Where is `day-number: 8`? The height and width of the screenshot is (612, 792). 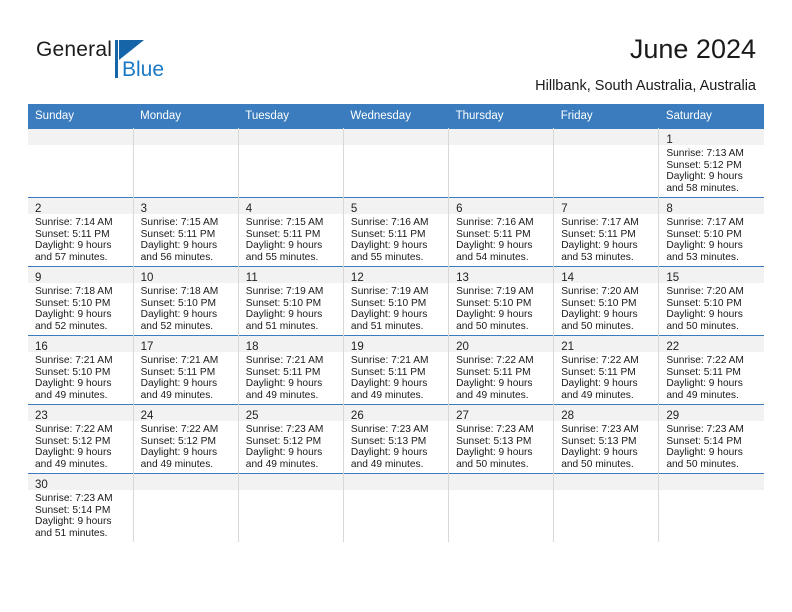 day-number: 8 is located at coordinates (669, 209).